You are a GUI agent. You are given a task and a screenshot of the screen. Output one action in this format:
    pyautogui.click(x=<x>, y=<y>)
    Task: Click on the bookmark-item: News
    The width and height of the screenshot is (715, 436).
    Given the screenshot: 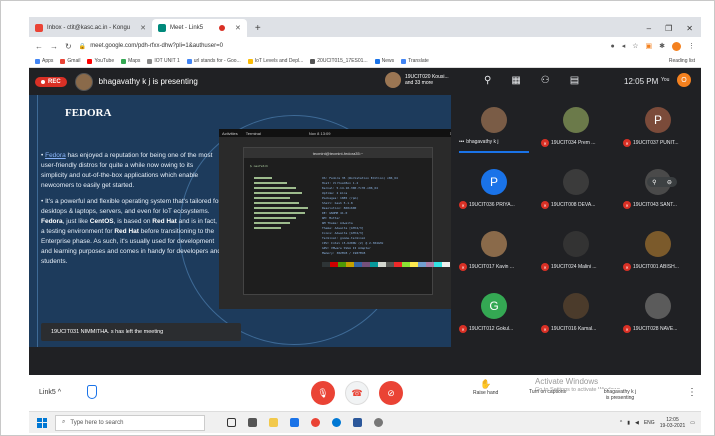 What is the action you would take?
    pyautogui.click(x=384, y=61)
    